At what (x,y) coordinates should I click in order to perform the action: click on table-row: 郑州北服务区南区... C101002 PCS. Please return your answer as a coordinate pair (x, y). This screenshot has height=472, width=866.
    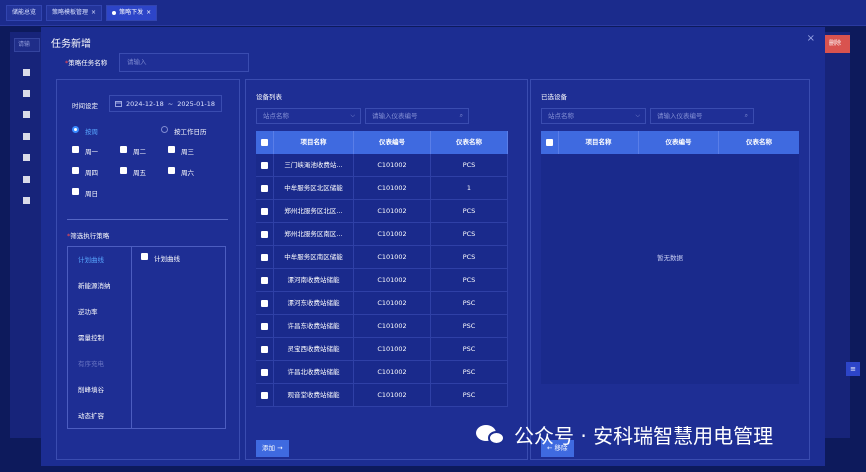
    Looking at the image, I should click on (382, 234).